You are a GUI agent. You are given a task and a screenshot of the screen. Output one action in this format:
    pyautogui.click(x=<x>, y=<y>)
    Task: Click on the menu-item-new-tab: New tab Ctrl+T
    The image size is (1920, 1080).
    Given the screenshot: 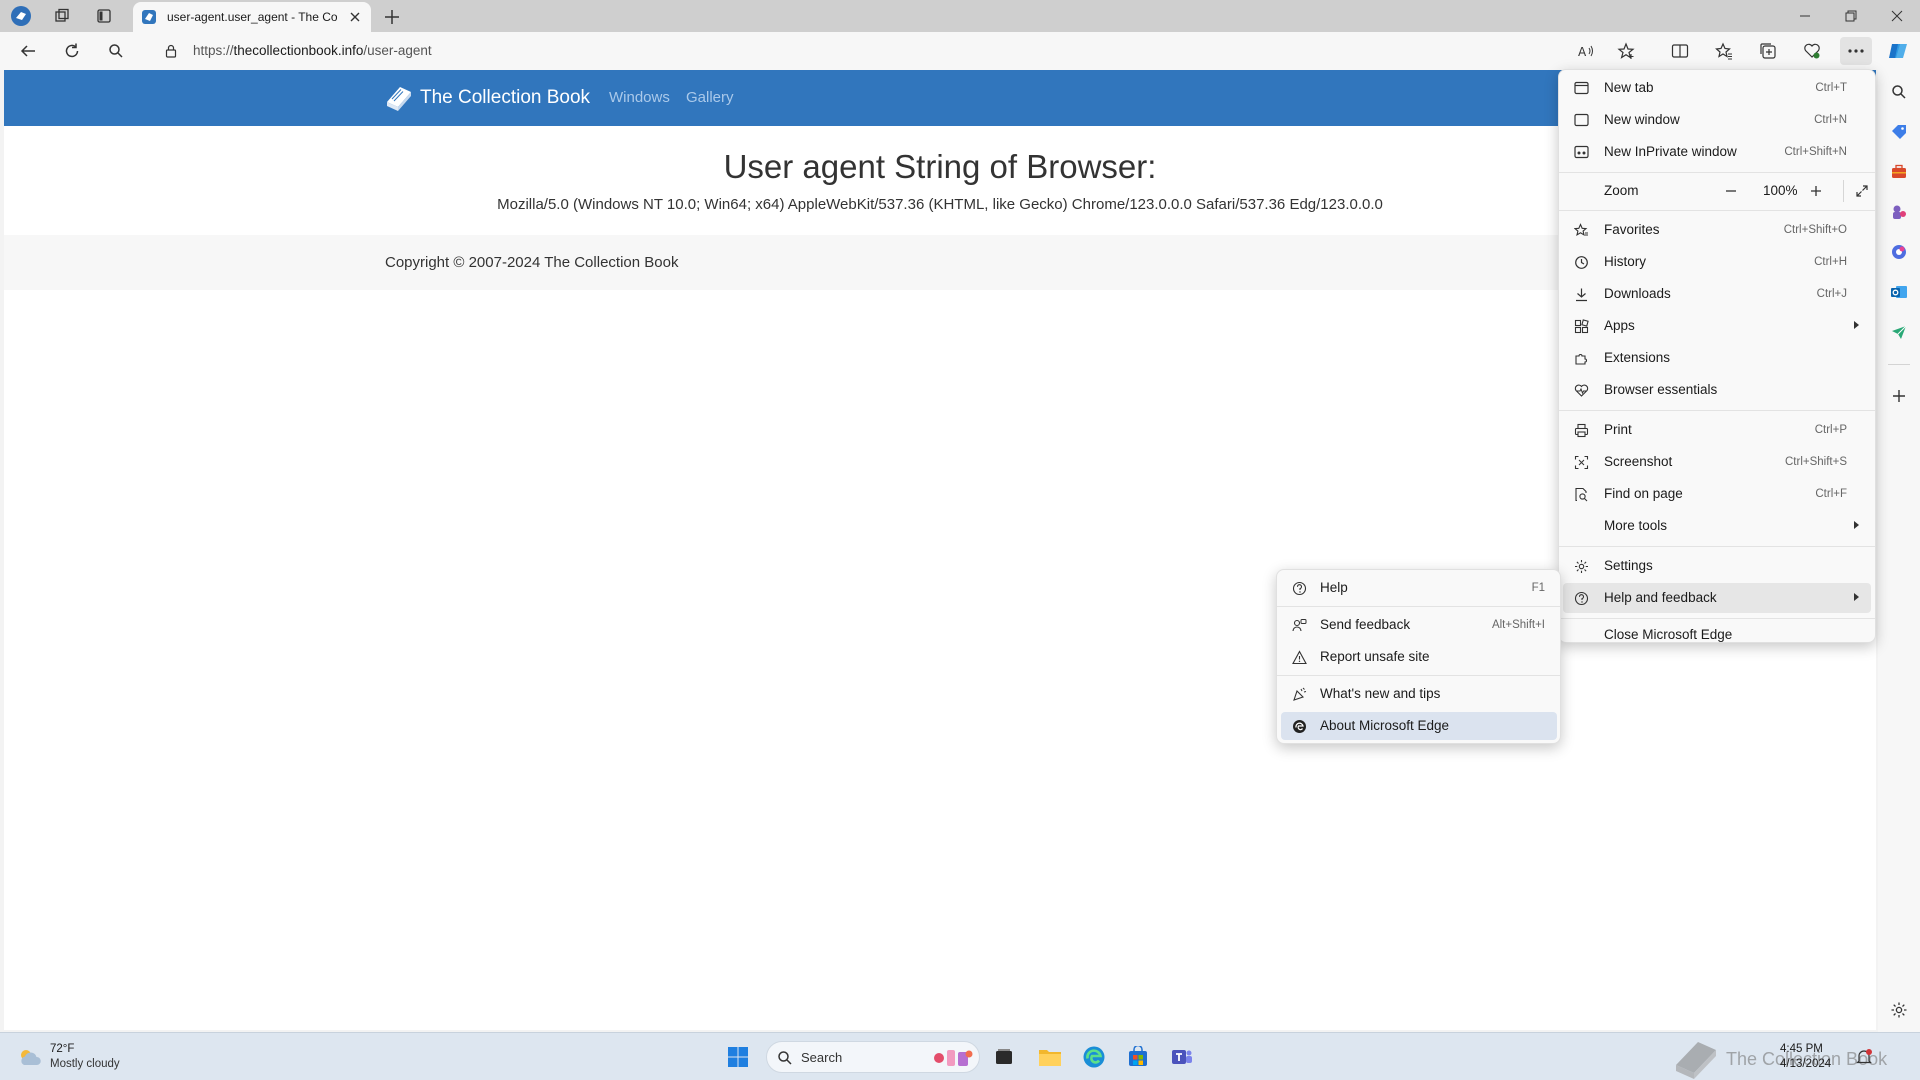 What is the action you would take?
    pyautogui.click(x=1717, y=88)
    